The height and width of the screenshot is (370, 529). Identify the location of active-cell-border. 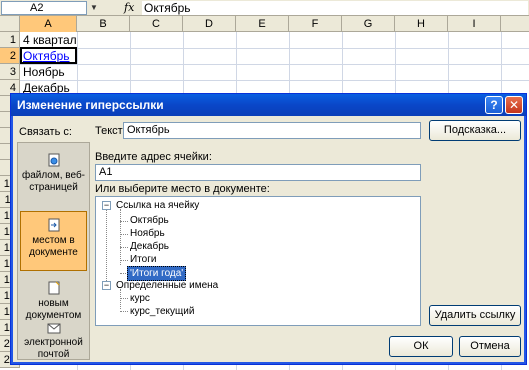
(48, 55).